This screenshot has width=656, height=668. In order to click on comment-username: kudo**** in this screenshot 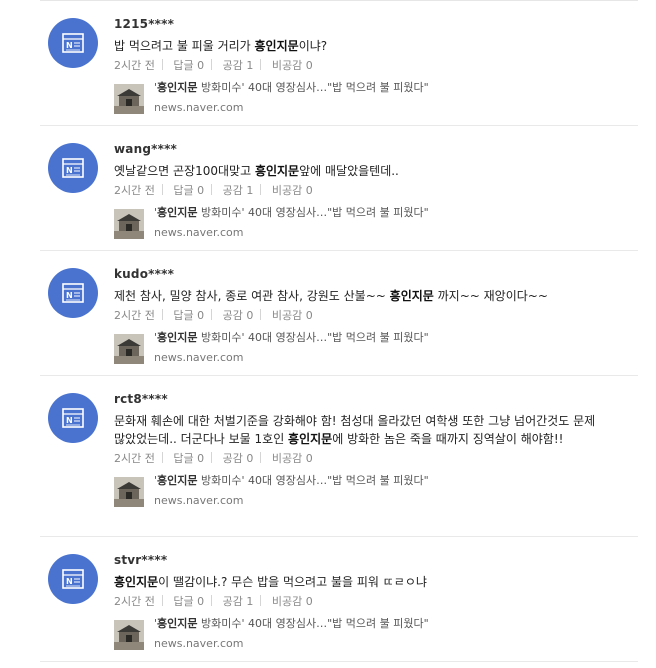, I will do `click(379, 274)`.